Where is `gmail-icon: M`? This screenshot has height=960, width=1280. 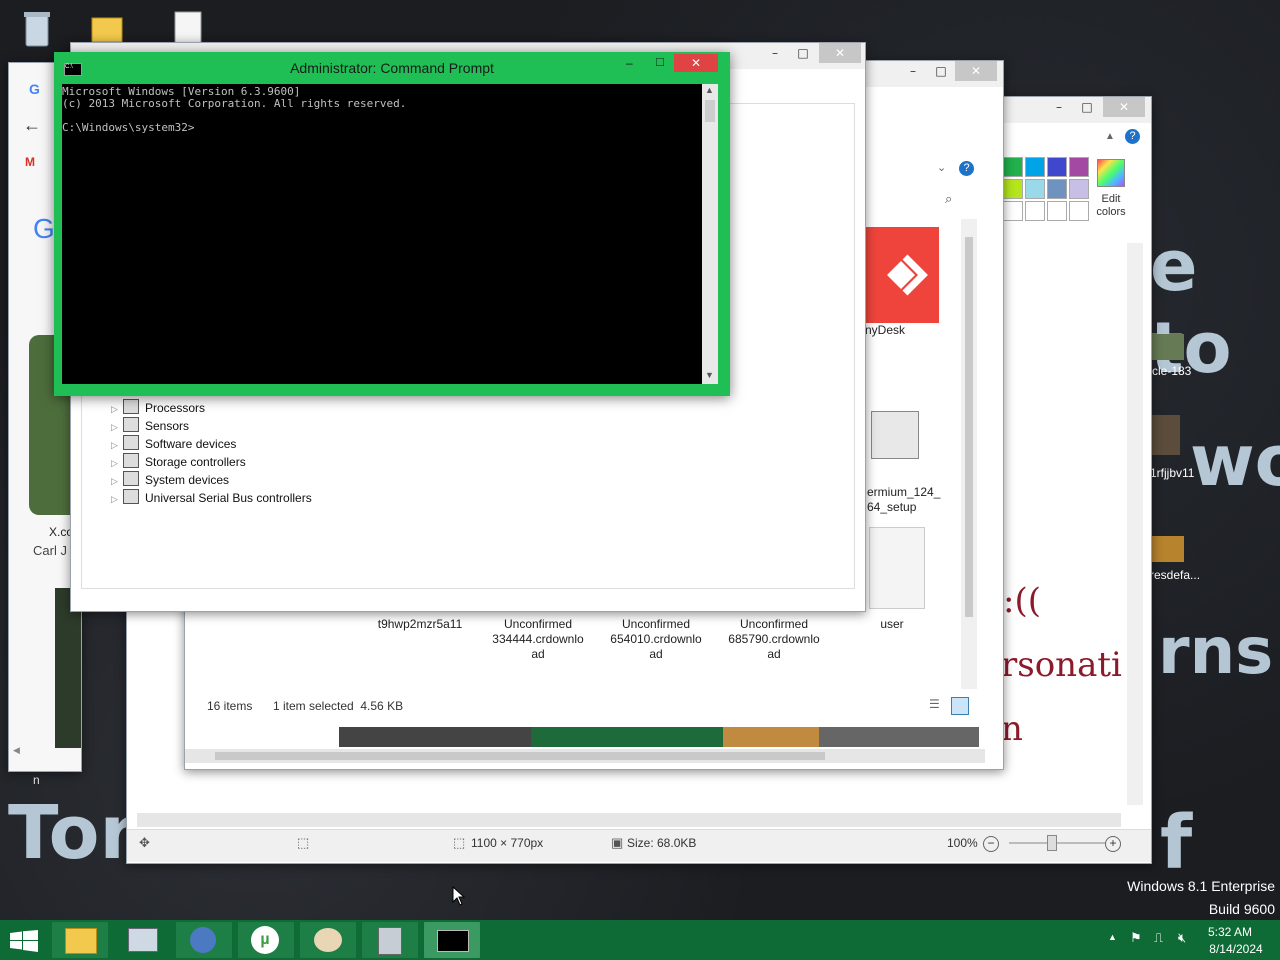 gmail-icon: M is located at coordinates (30, 162).